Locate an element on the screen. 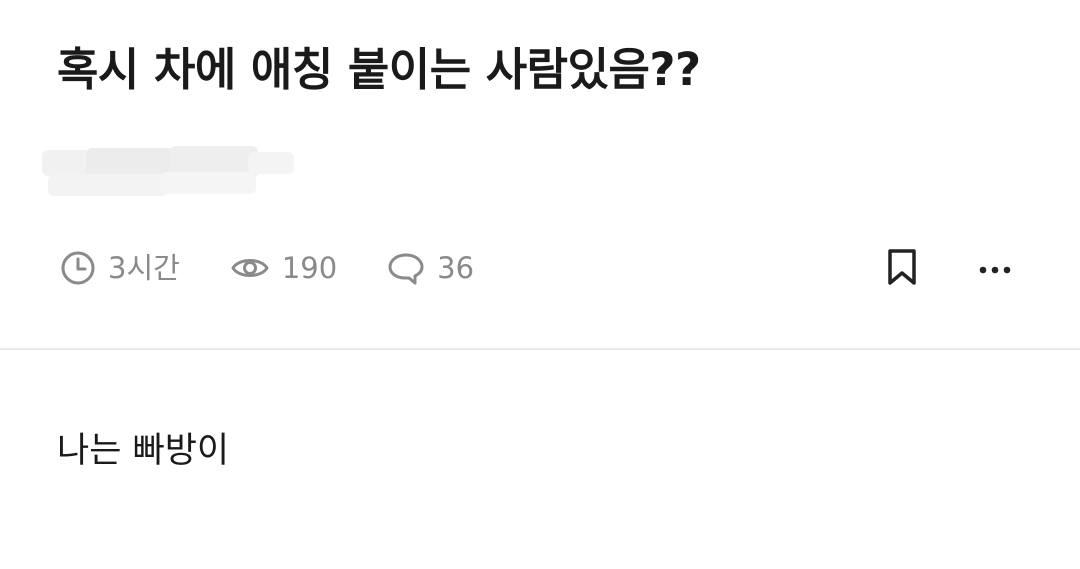  more-options-button is located at coordinates (995, 269).